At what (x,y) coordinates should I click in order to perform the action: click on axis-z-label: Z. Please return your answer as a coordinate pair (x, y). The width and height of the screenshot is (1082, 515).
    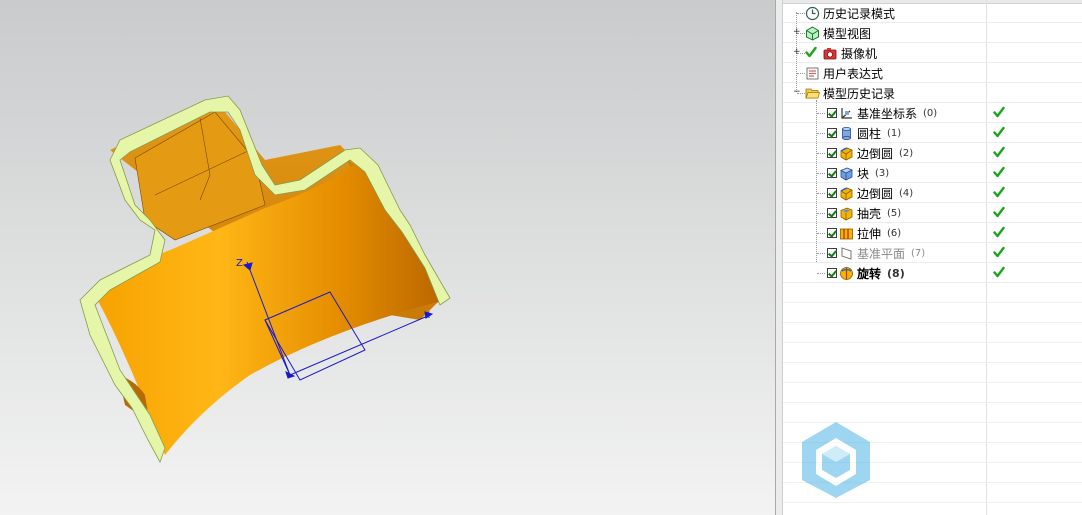
    Looking at the image, I should click on (239, 263).